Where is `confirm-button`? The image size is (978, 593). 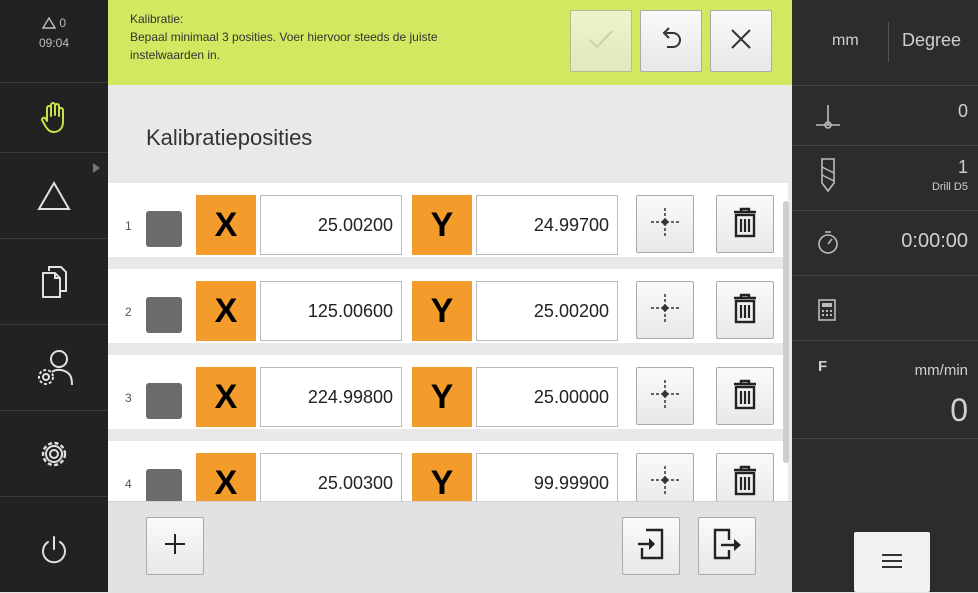
confirm-button is located at coordinates (601, 41).